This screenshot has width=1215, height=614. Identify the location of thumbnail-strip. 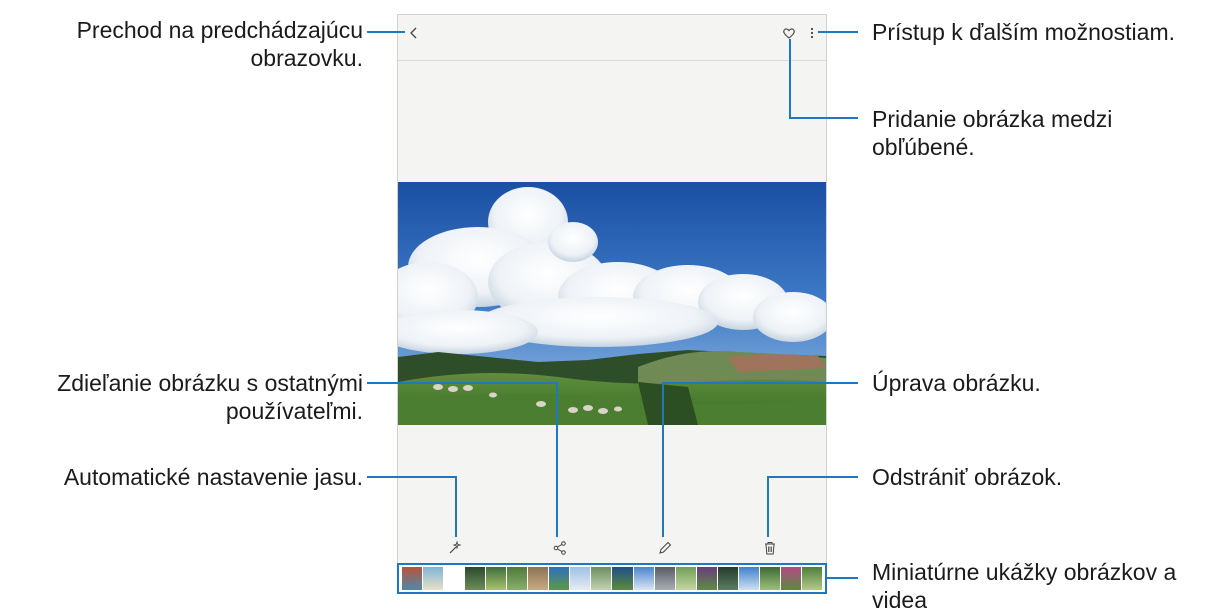
(612, 578).